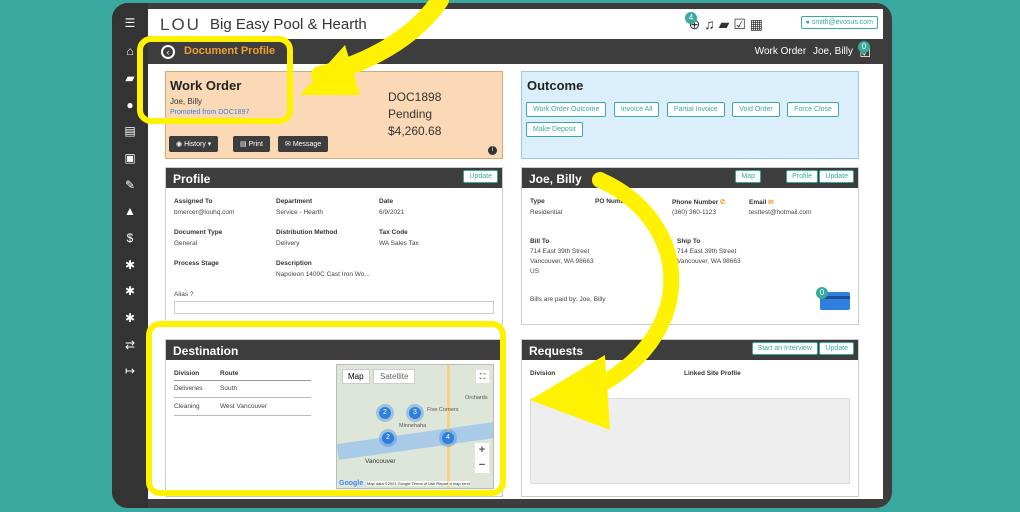 The height and width of the screenshot is (512, 1020). I want to click on arrow-top-head, so click(330, 70).